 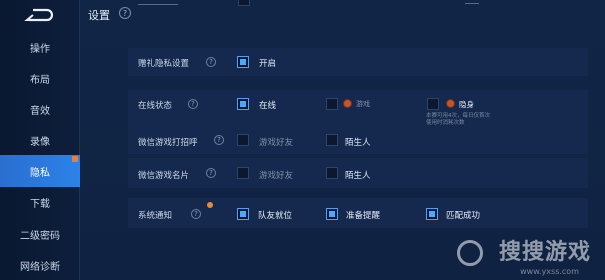 I want to click on wechat-greet-strangers-checkbox, so click(x=332, y=140).